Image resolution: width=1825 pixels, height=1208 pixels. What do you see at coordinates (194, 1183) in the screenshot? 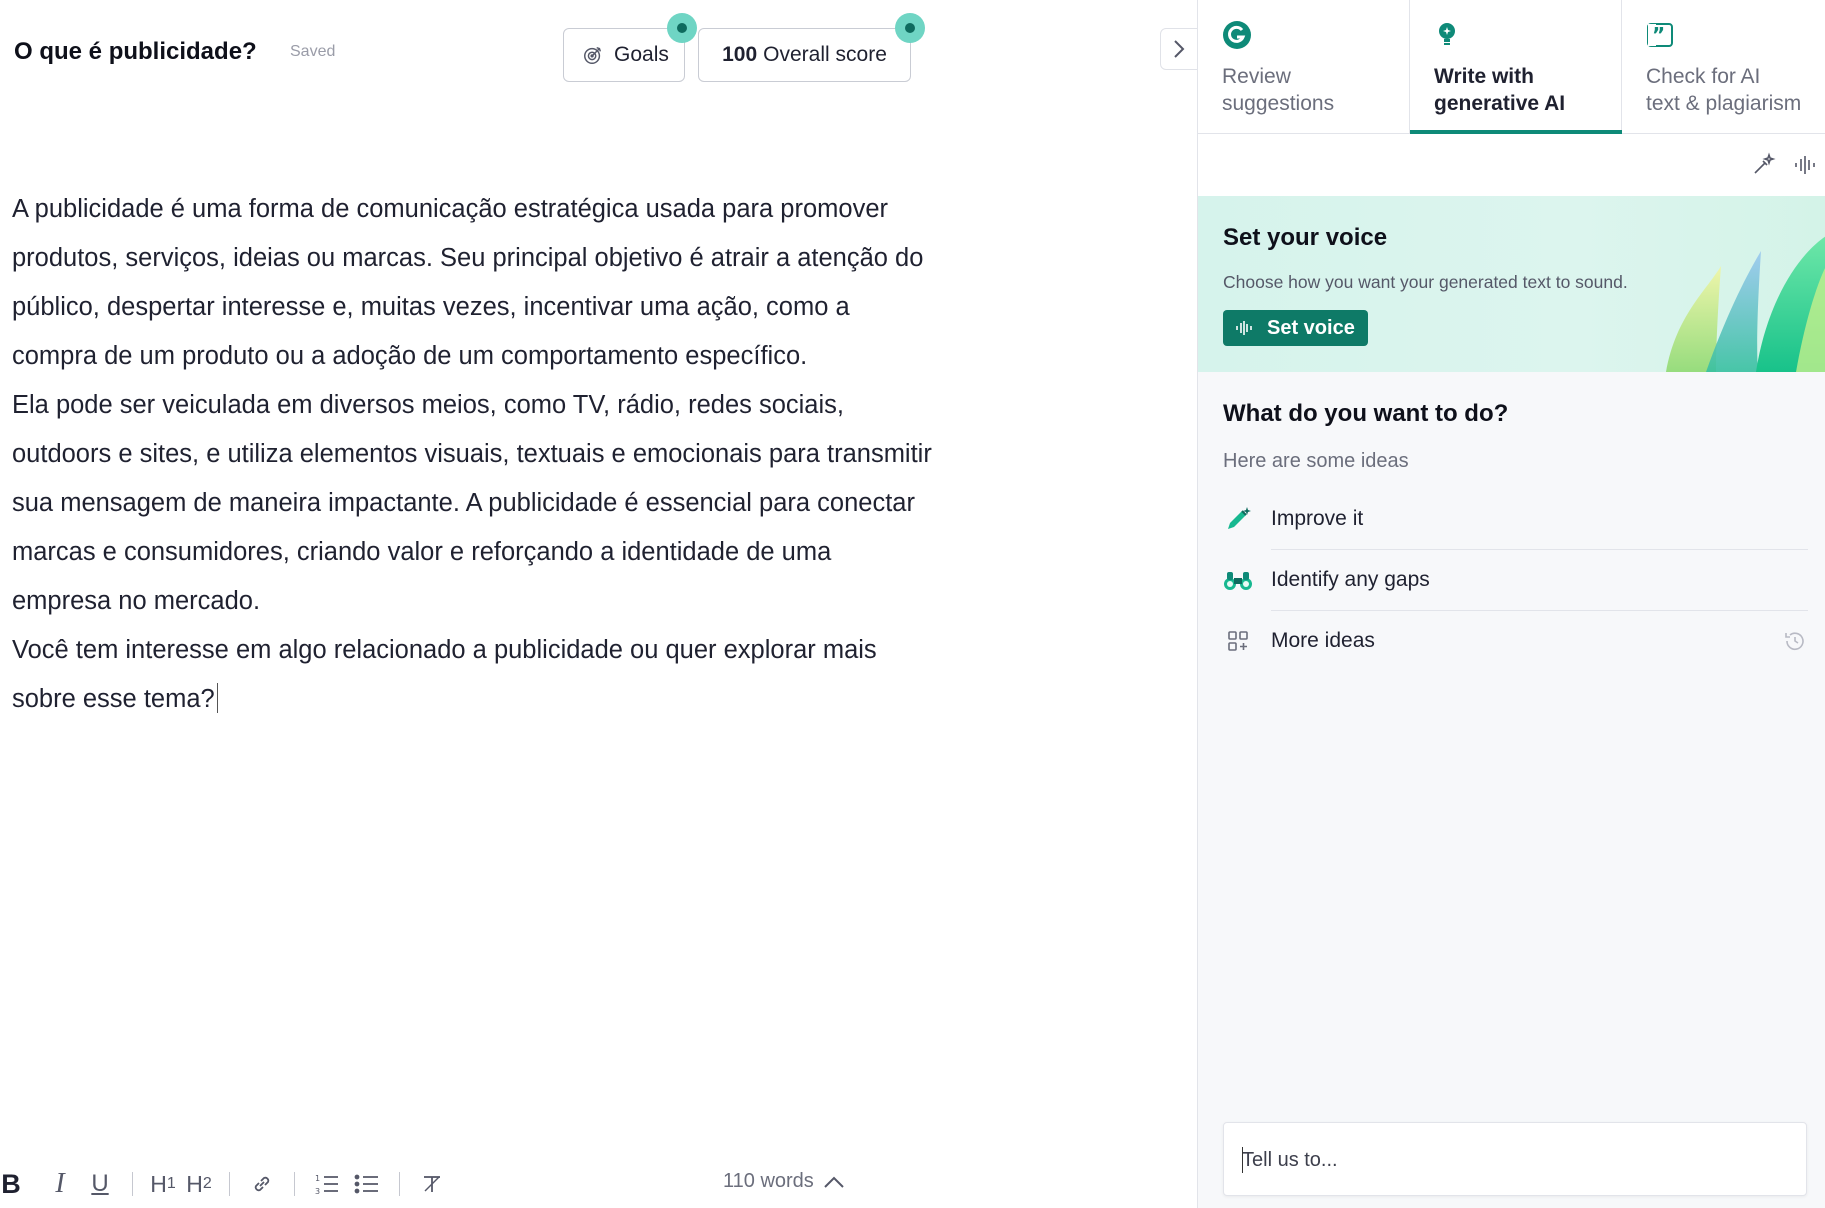
I see `heading2-letter: H` at bounding box center [194, 1183].